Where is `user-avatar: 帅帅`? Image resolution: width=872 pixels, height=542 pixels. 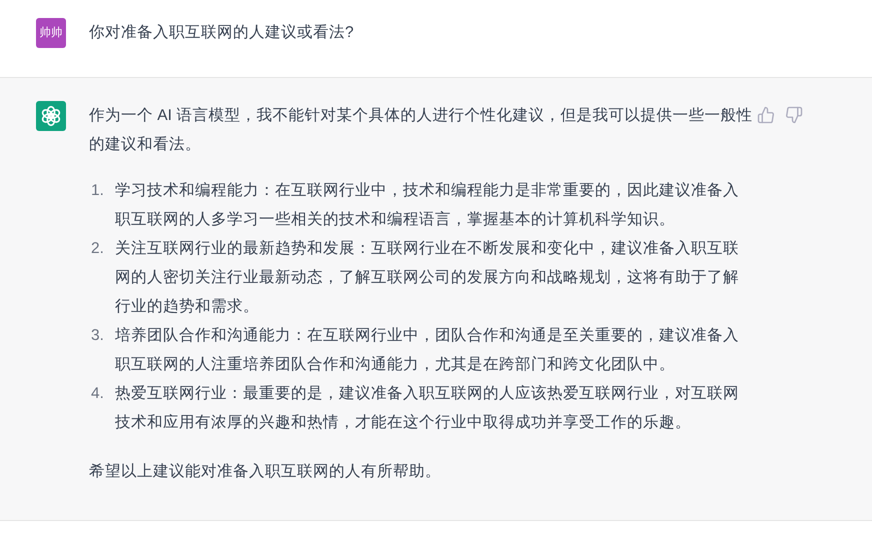 user-avatar: 帅帅 is located at coordinates (51, 33).